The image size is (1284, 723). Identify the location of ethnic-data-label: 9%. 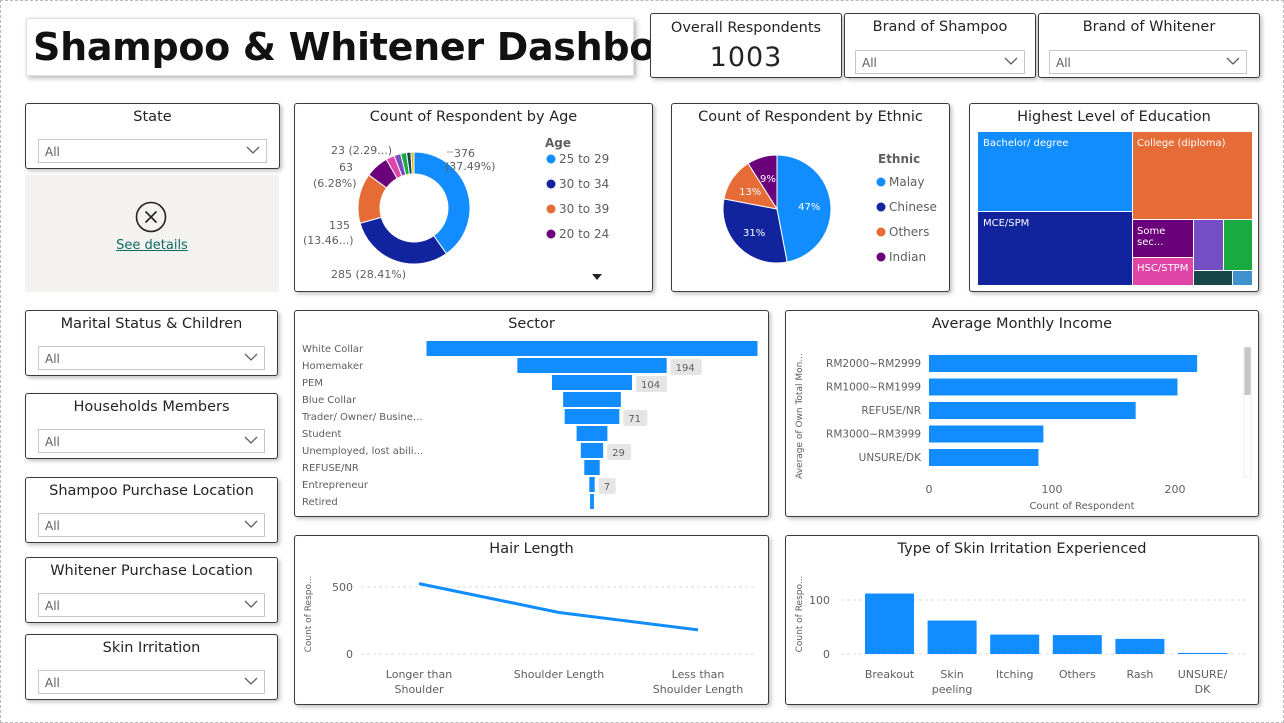
(768, 179).